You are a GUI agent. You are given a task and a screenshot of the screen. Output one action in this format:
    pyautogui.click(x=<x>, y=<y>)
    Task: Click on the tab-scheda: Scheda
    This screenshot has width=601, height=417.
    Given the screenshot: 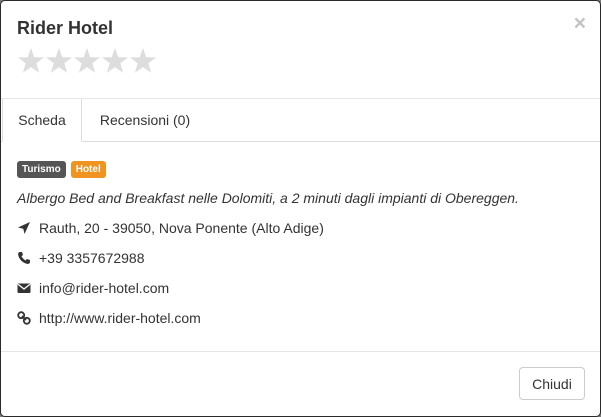 What is the action you would take?
    pyautogui.click(x=42, y=120)
    